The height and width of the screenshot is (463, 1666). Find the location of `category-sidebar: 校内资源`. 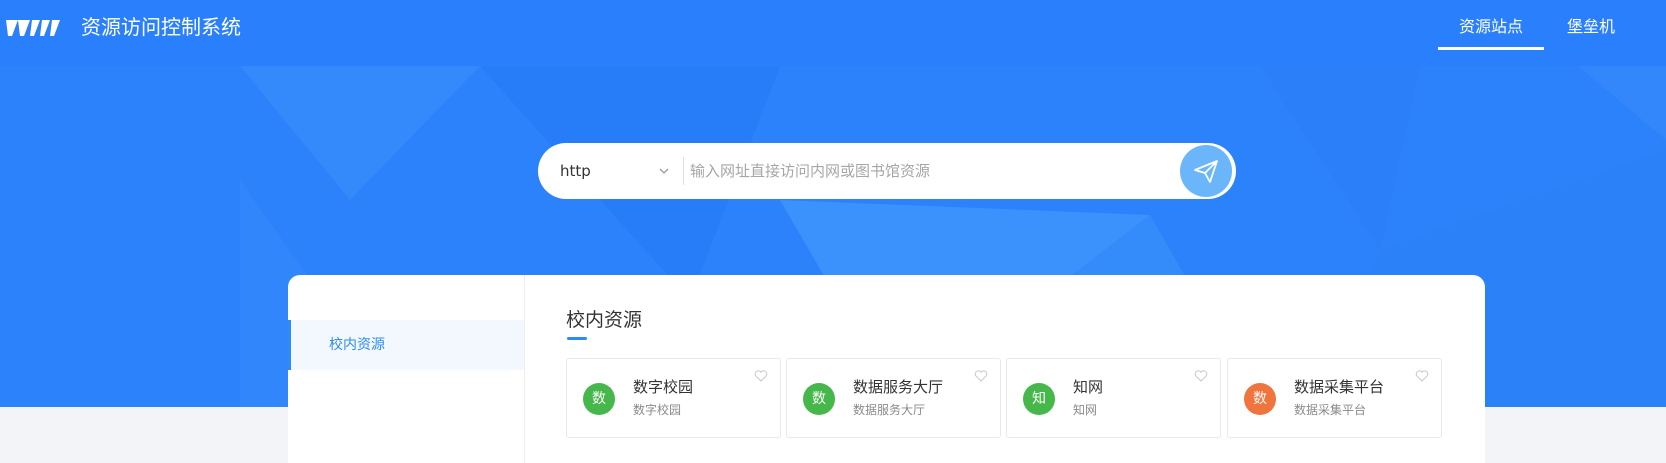

category-sidebar: 校内资源 is located at coordinates (406, 369).